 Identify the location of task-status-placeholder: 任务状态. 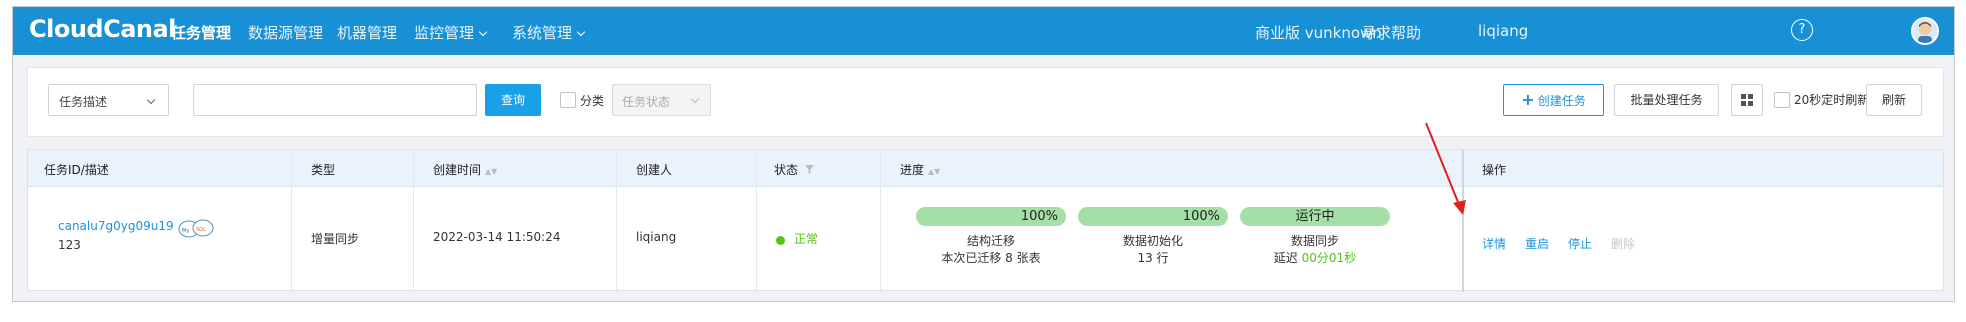
(646, 102).